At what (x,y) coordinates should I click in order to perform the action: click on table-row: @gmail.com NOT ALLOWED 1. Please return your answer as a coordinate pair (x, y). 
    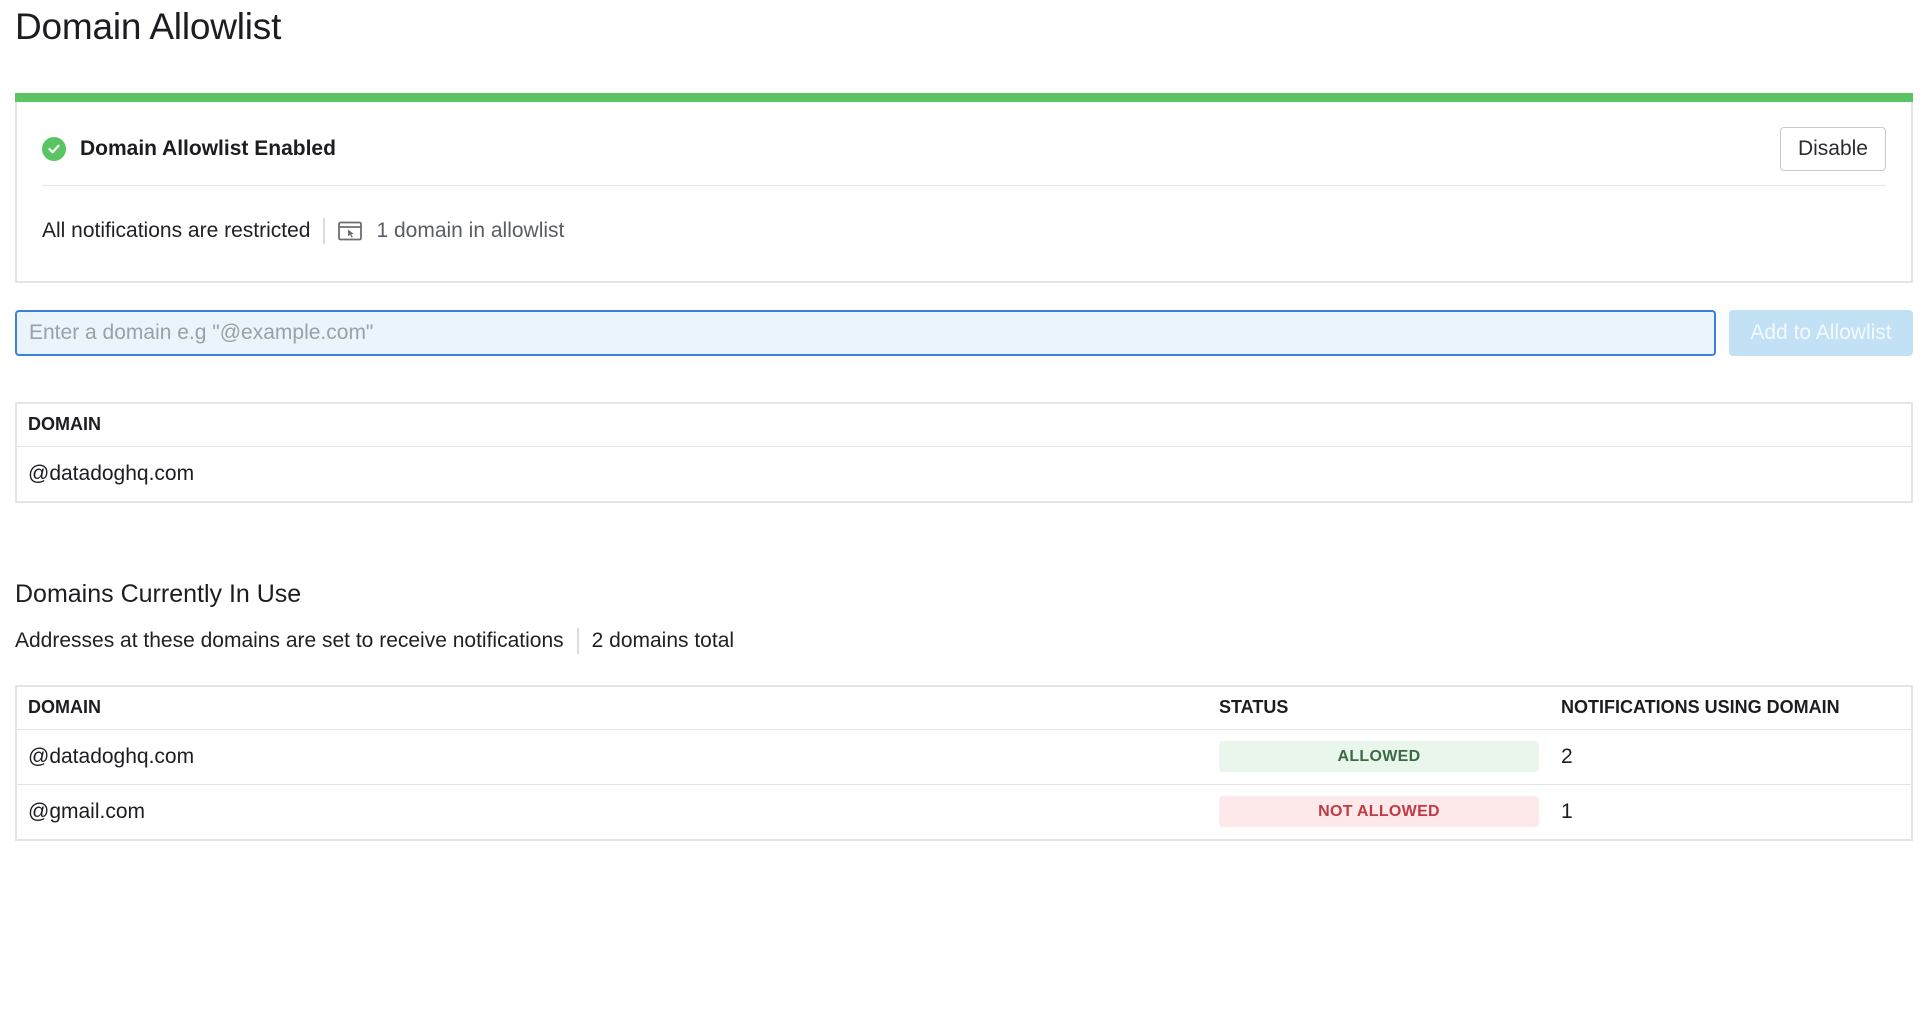
    Looking at the image, I should click on (964, 811).